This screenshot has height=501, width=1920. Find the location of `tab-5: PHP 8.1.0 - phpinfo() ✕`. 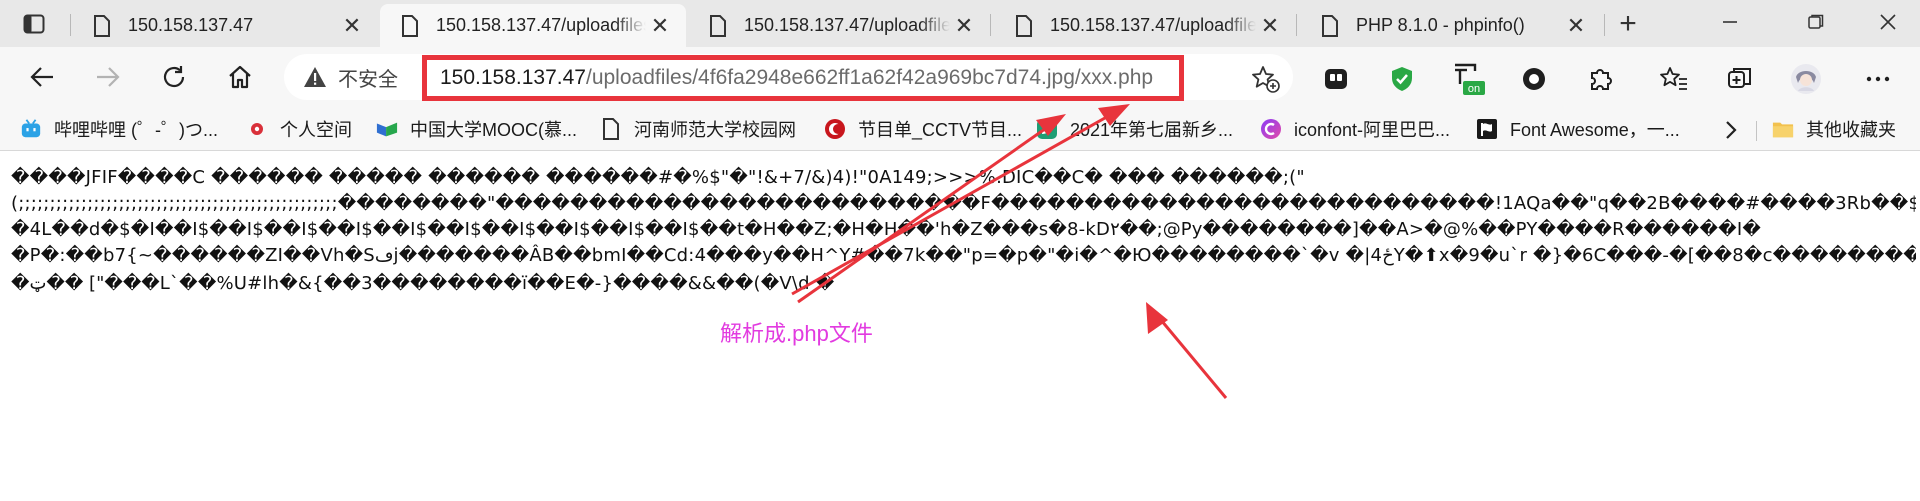

tab-5: PHP 8.1.0 - phpinfo() ✕ is located at coordinates (1451, 25).